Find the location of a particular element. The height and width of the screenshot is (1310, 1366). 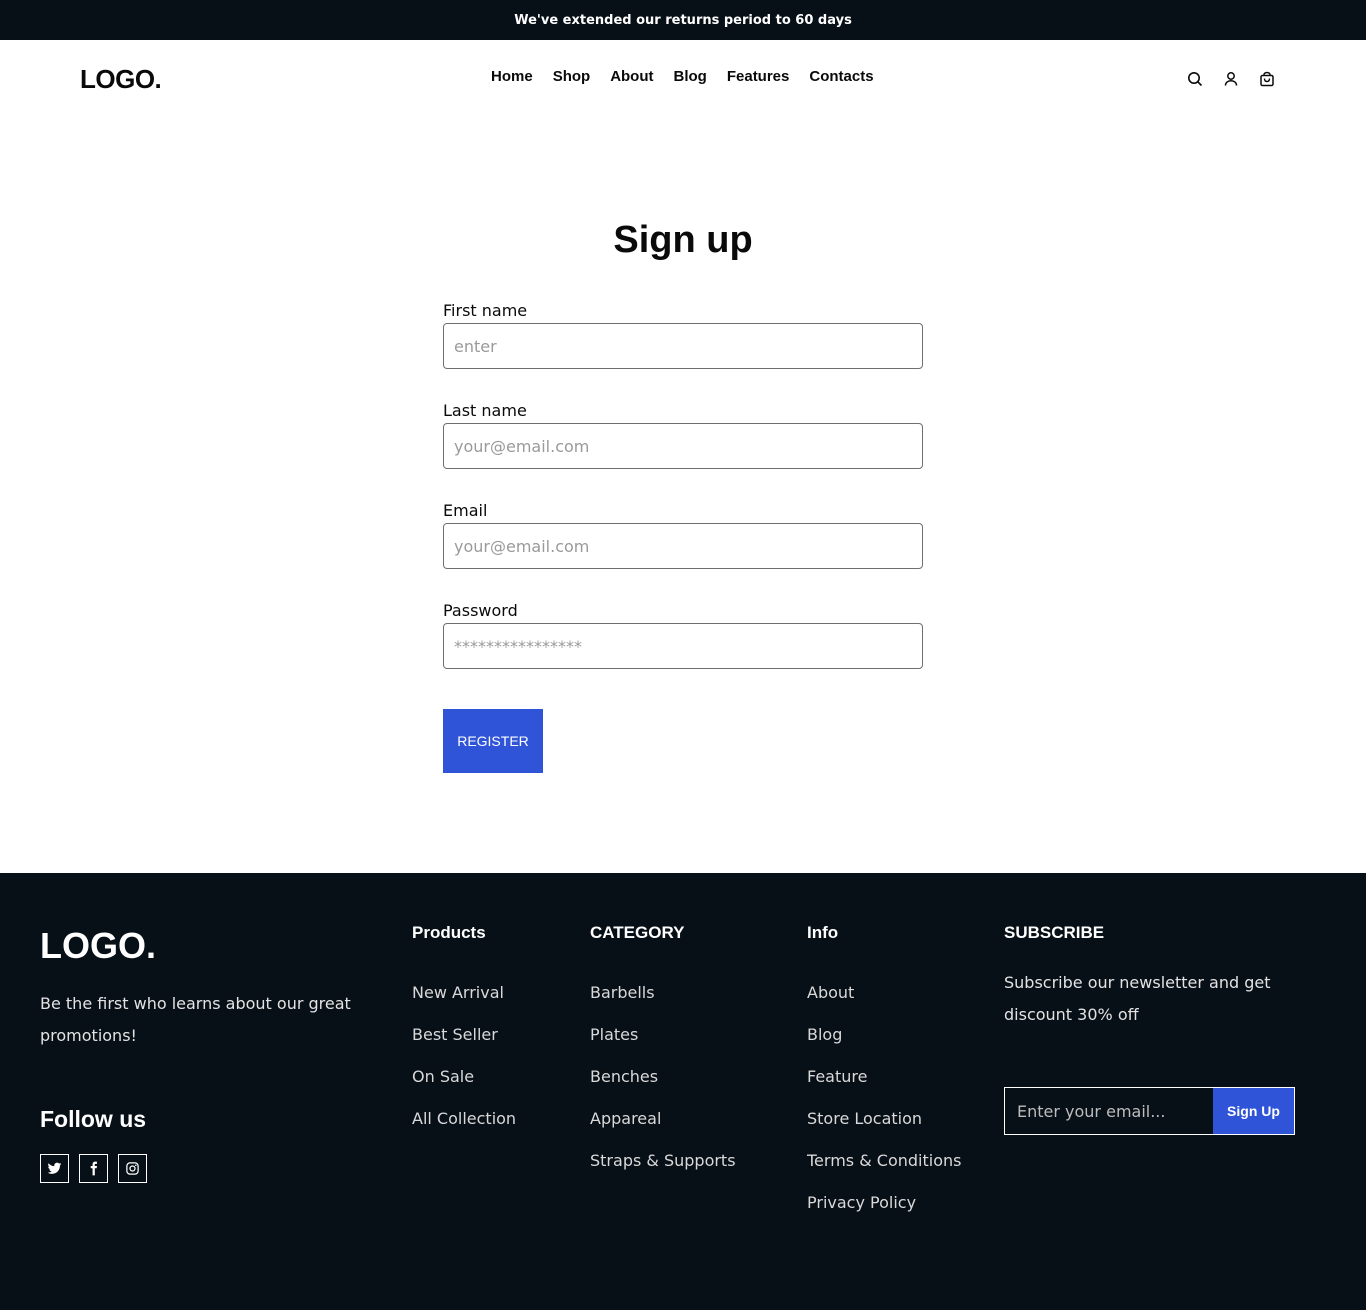

follow-us-title: Follow us is located at coordinates (93, 1119).